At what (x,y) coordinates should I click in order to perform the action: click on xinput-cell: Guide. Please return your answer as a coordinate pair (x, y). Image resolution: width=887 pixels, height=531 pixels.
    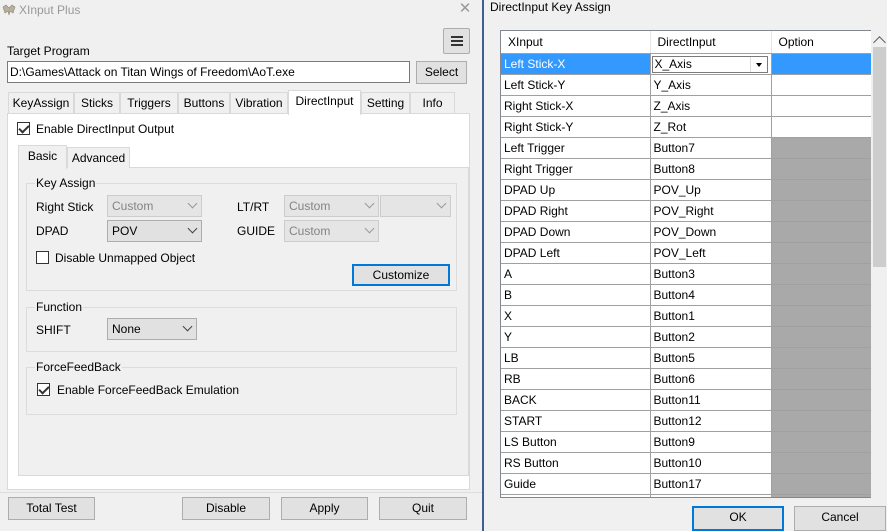
    Looking at the image, I should click on (576, 483).